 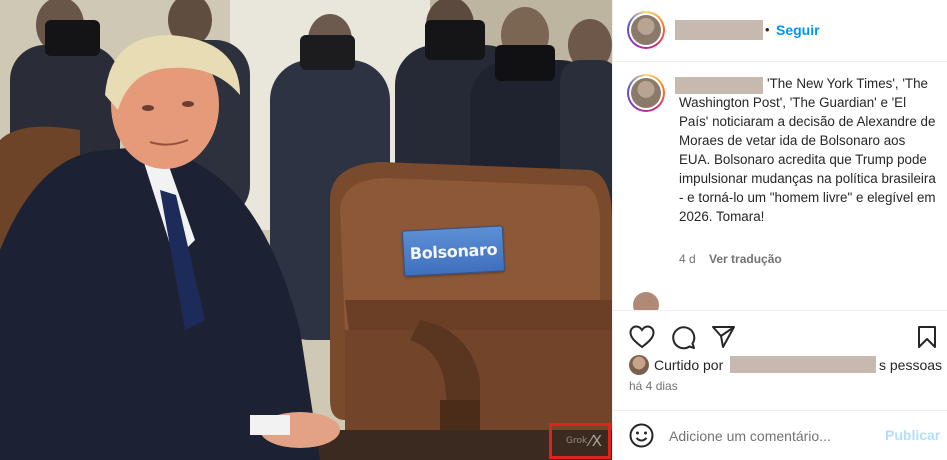 I want to click on publish-button: Publicar, so click(x=912, y=435).